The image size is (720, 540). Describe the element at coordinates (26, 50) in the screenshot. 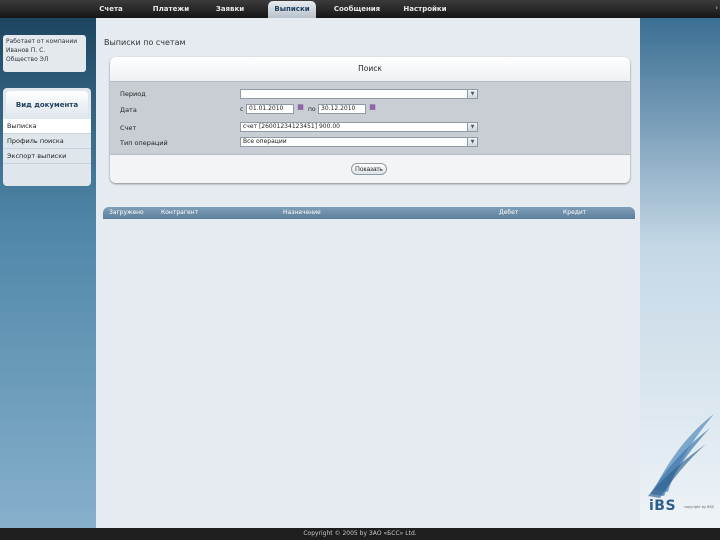

I see `user-name: Иванов П. С.` at that location.